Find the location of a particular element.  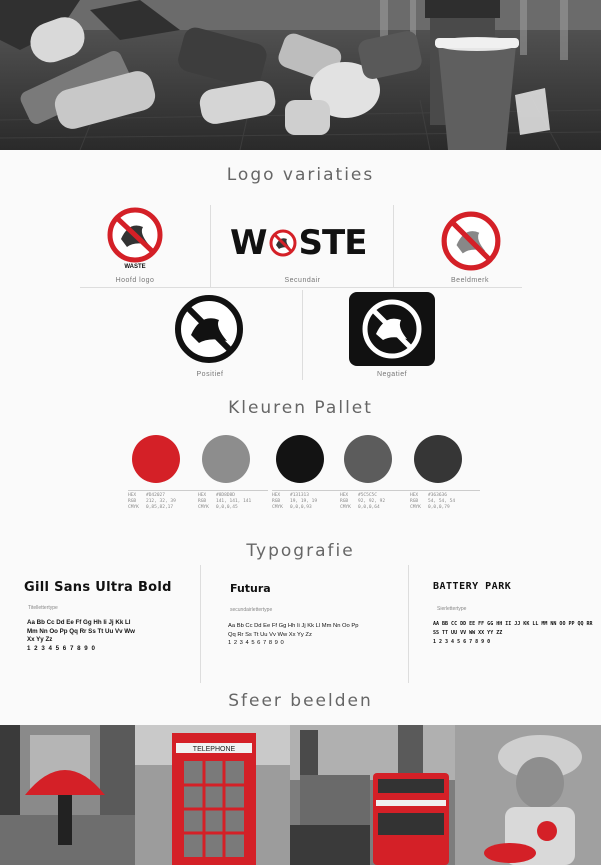

color-code-value: 0,0,0,45 is located at coordinates (227, 507).